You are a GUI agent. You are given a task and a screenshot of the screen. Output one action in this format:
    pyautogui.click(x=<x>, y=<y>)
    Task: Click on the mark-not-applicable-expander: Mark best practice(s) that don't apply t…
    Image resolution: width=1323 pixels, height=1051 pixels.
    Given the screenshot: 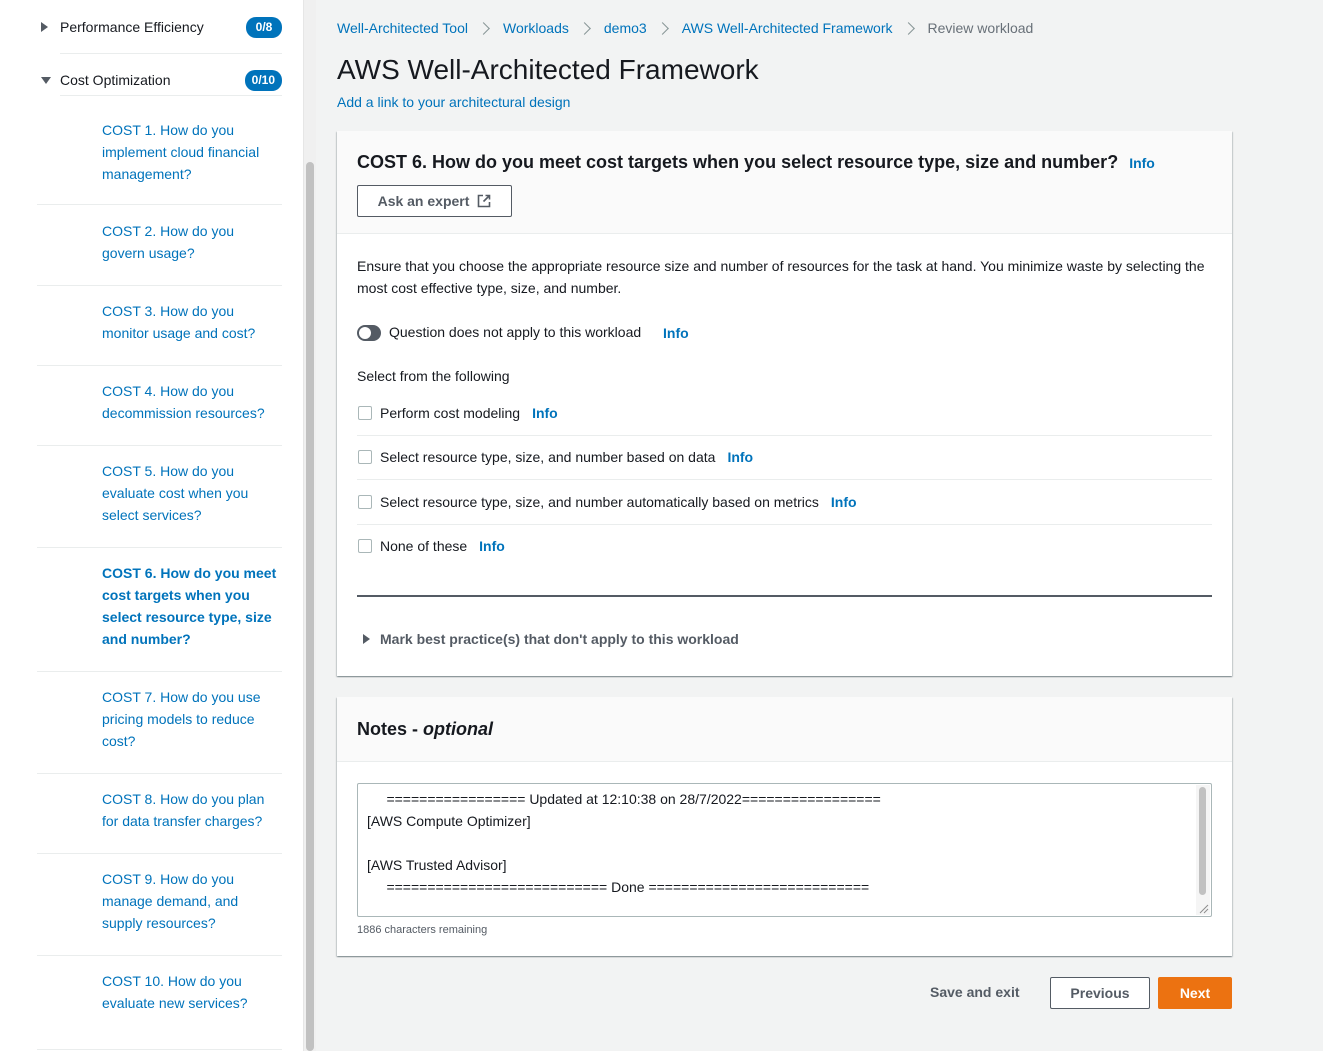 What is the action you would take?
    pyautogui.click(x=551, y=639)
    